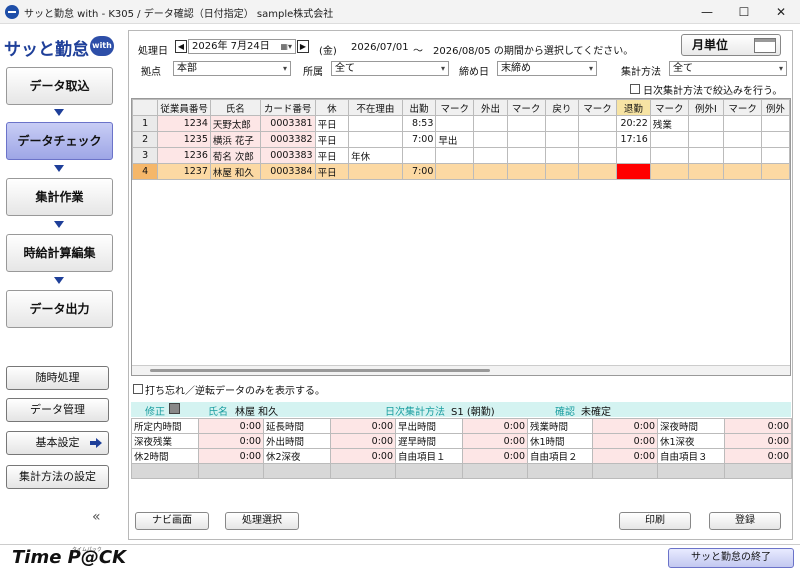 The image size is (800, 571). Describe the element at coordinates (731, 45) in the screenshot. I see `monthly-unit-button: 月単位` at that location.